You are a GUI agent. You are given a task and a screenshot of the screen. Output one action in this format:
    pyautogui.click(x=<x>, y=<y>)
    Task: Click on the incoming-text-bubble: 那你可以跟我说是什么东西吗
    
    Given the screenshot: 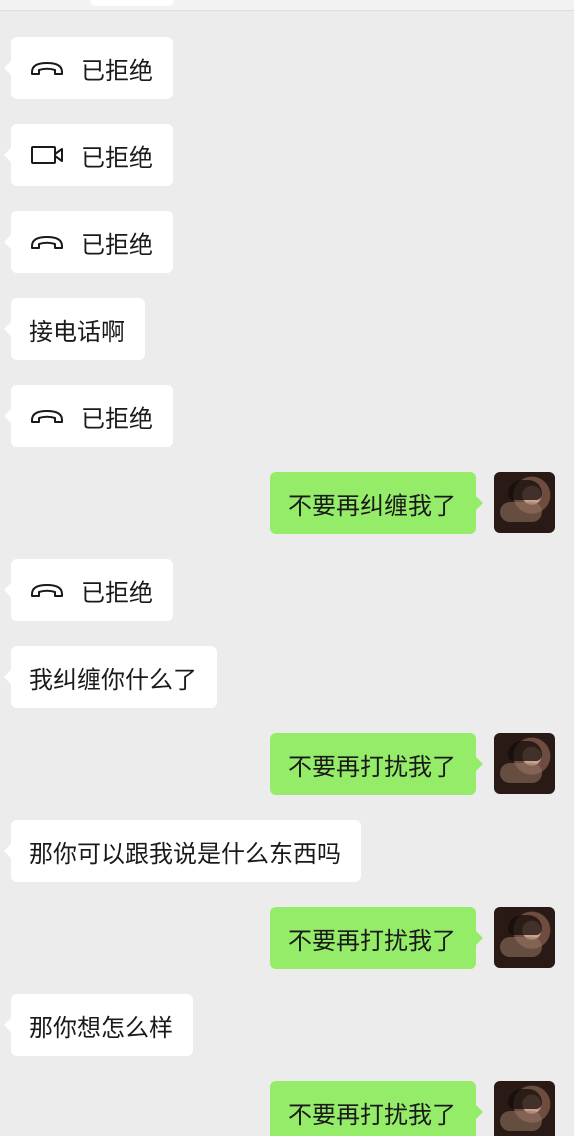 What is the action you would take?
    pyautogui.click(x=182, y=851)
    